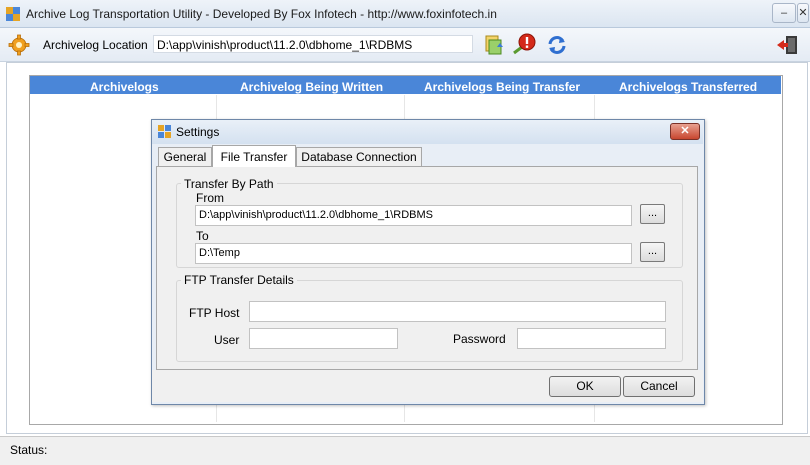 This screenshot has height=465, width=810. Describe the element at coordinates (803, 13) in the screenshot. I see `close-window-button: ✕` at that location.